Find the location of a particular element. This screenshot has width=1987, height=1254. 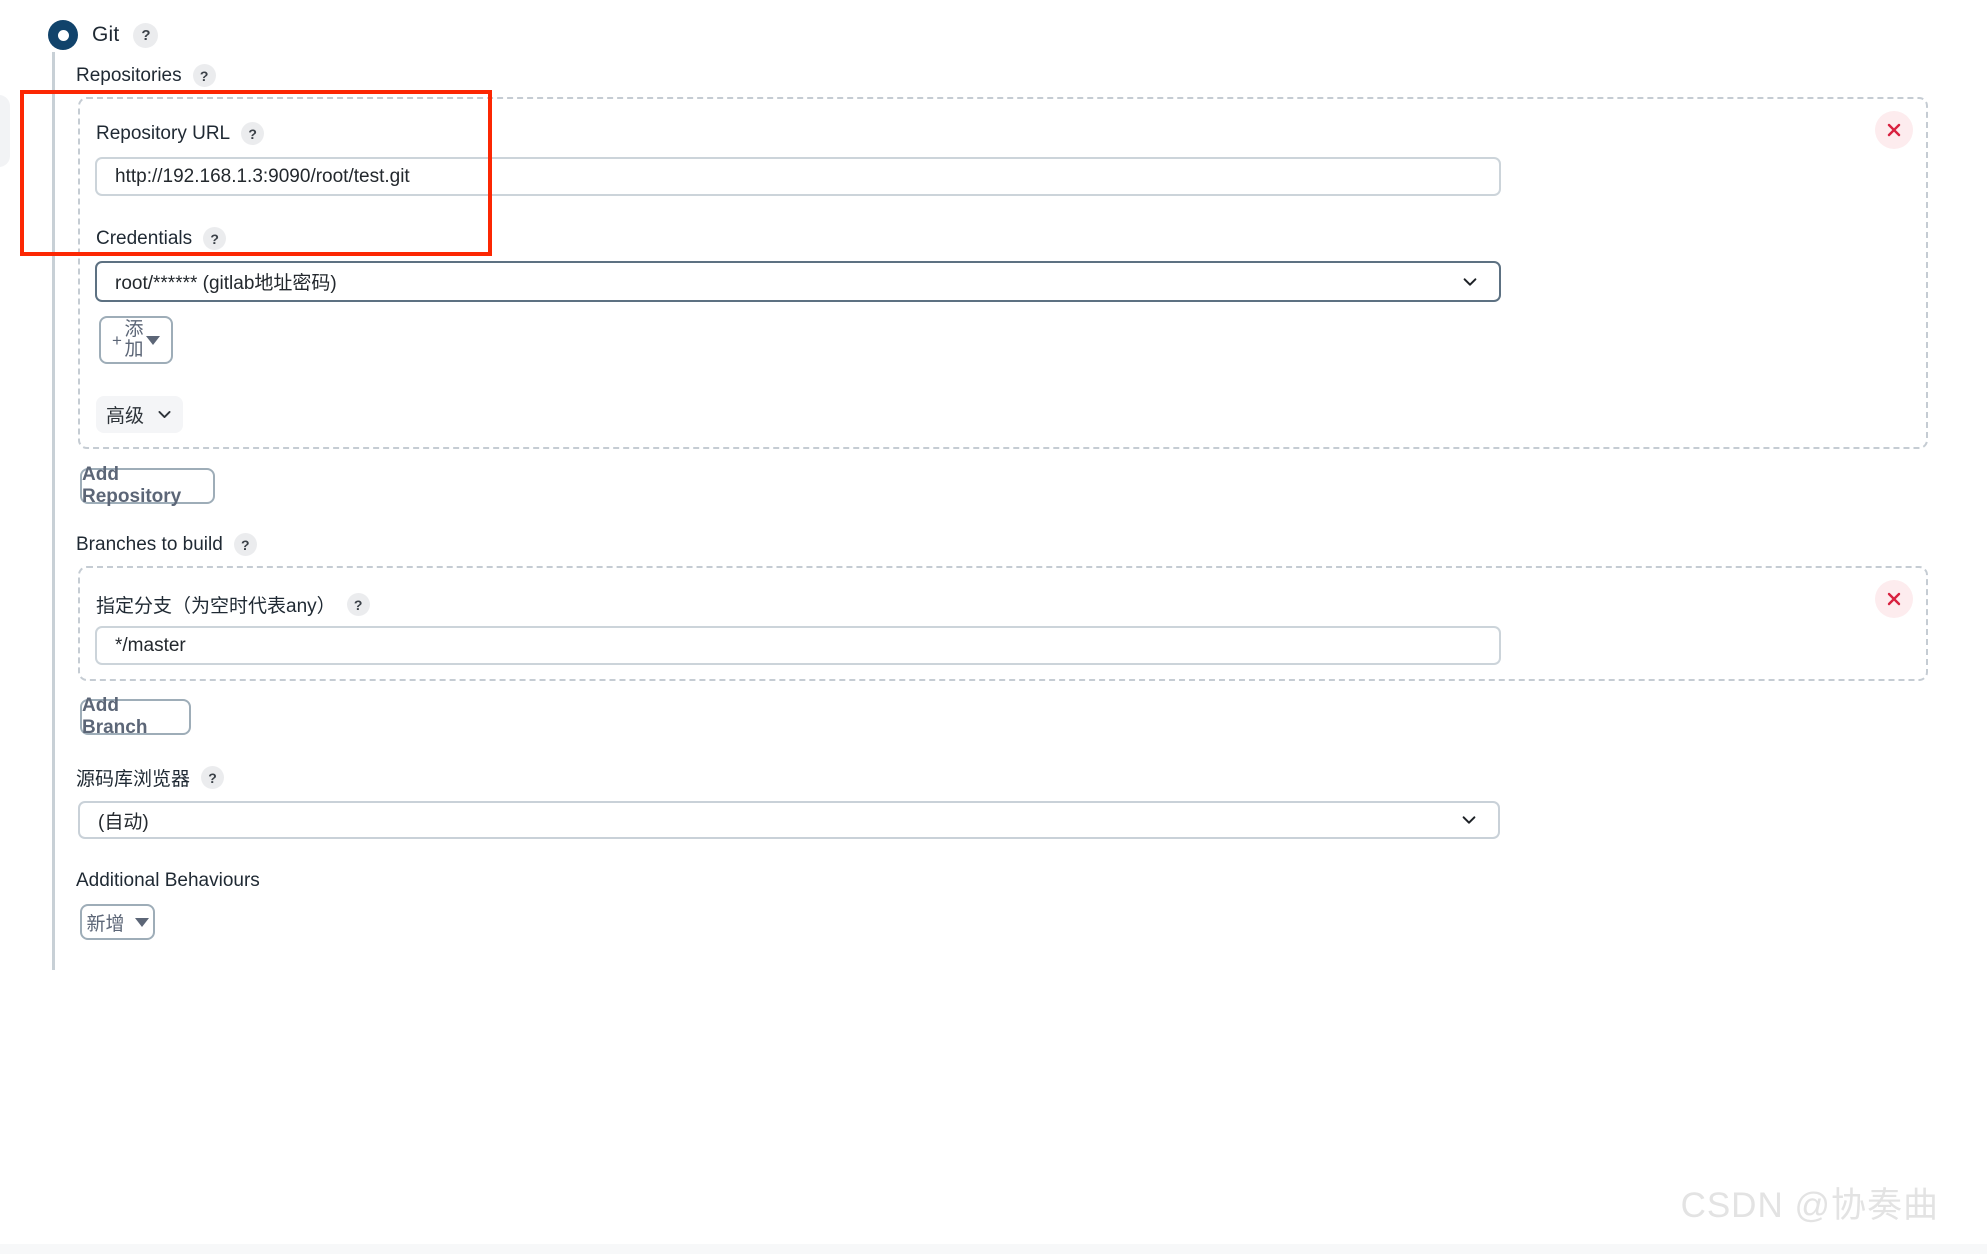

credentials-select: root/****** (gitlab地址密码) is located at coordinates (798, 281).